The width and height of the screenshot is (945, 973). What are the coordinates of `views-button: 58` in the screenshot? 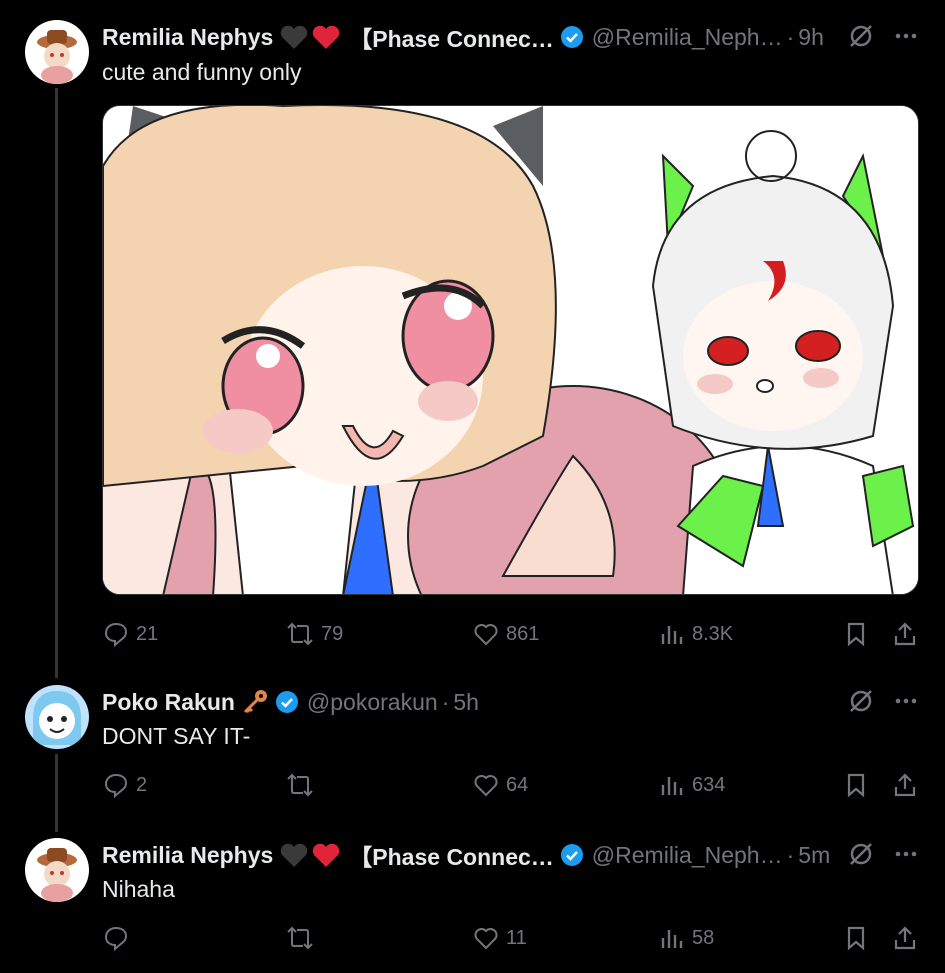 It's located at (686, 938).